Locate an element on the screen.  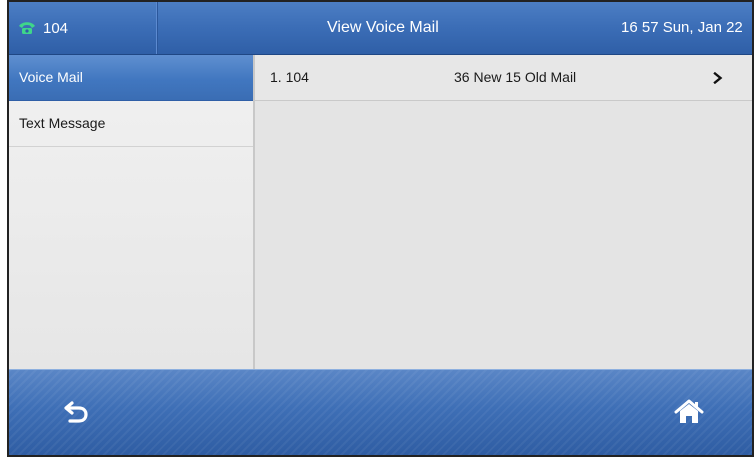
sidebar-item-label: Text Message is located at coordinates (62, 123).